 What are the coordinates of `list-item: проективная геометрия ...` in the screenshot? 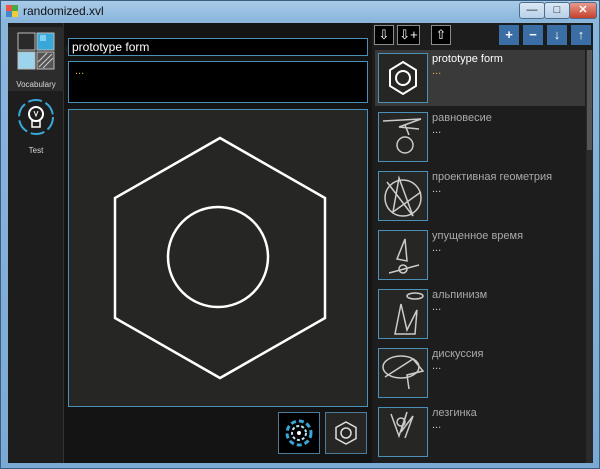 It's located at (480, 196).